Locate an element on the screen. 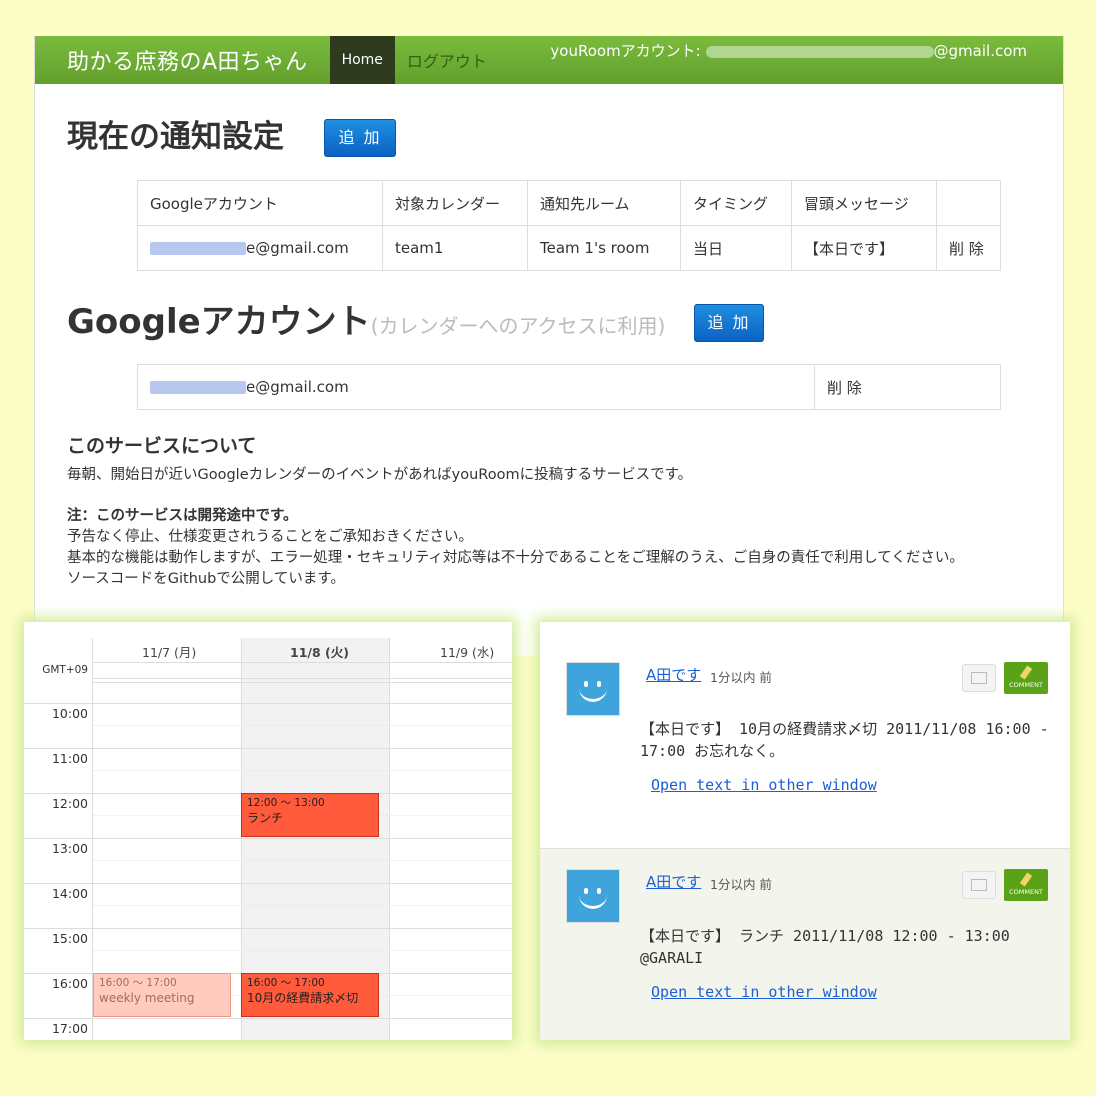  about-note-1: 予告なく停止、仕様変更されうることをご承知おきください。 is located at coordinates (270, 537).